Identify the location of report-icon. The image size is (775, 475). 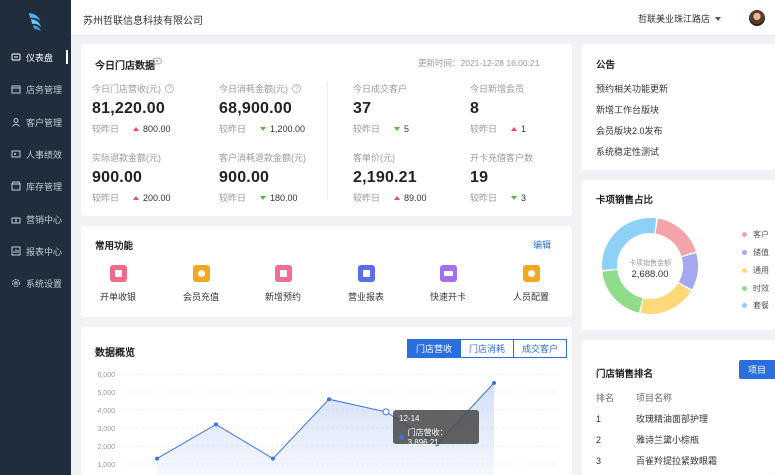
(16, 251).